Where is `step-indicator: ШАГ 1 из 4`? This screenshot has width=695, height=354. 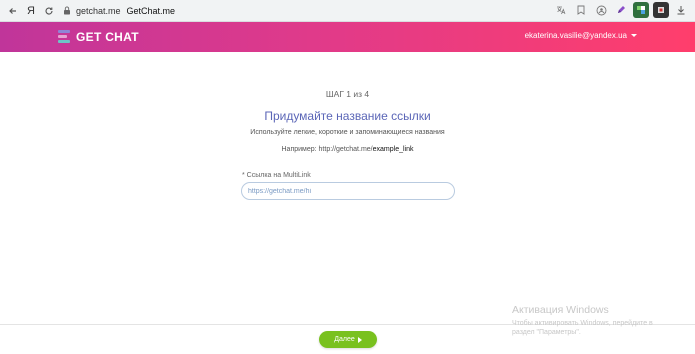 step-indicator: ШАГ 1 из 4 is located at coordinates (347, 94).